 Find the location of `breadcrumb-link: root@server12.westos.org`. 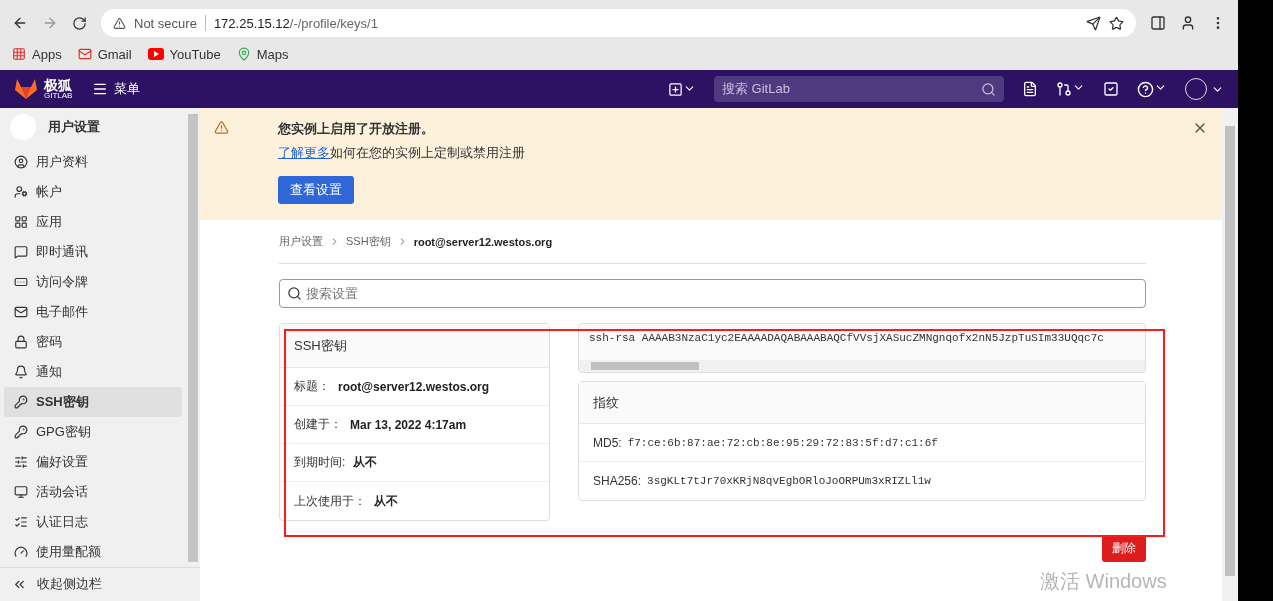

breadcrumb-link: root@server12.westos.org is located at coordinates (483, 241).